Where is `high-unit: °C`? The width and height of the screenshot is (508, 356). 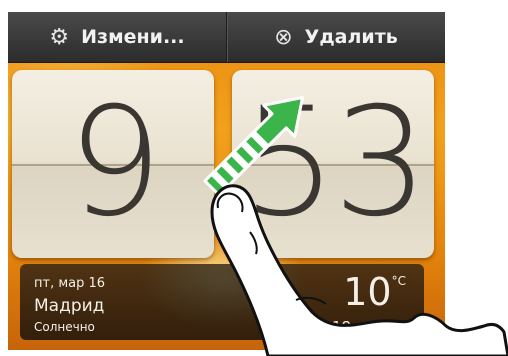
high-unit: °C is located at coordinates (358, 329).